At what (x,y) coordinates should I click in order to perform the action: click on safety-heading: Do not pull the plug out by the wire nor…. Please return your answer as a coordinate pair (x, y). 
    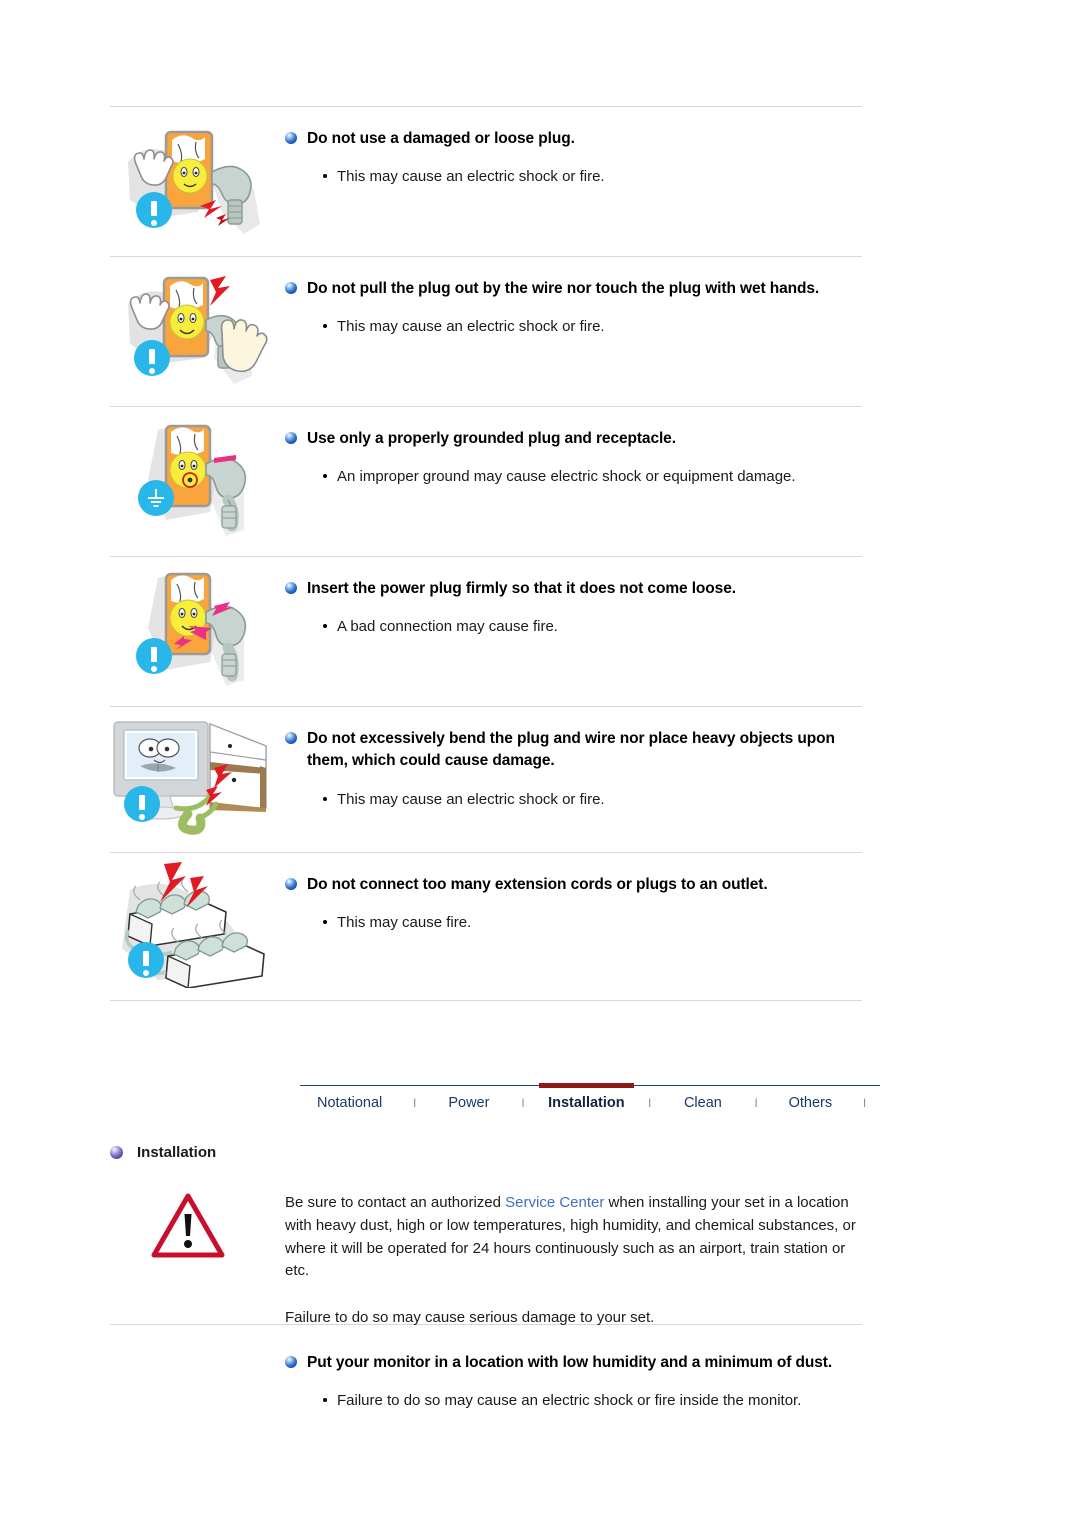
    Looking at the image, I should click on (577, 289).